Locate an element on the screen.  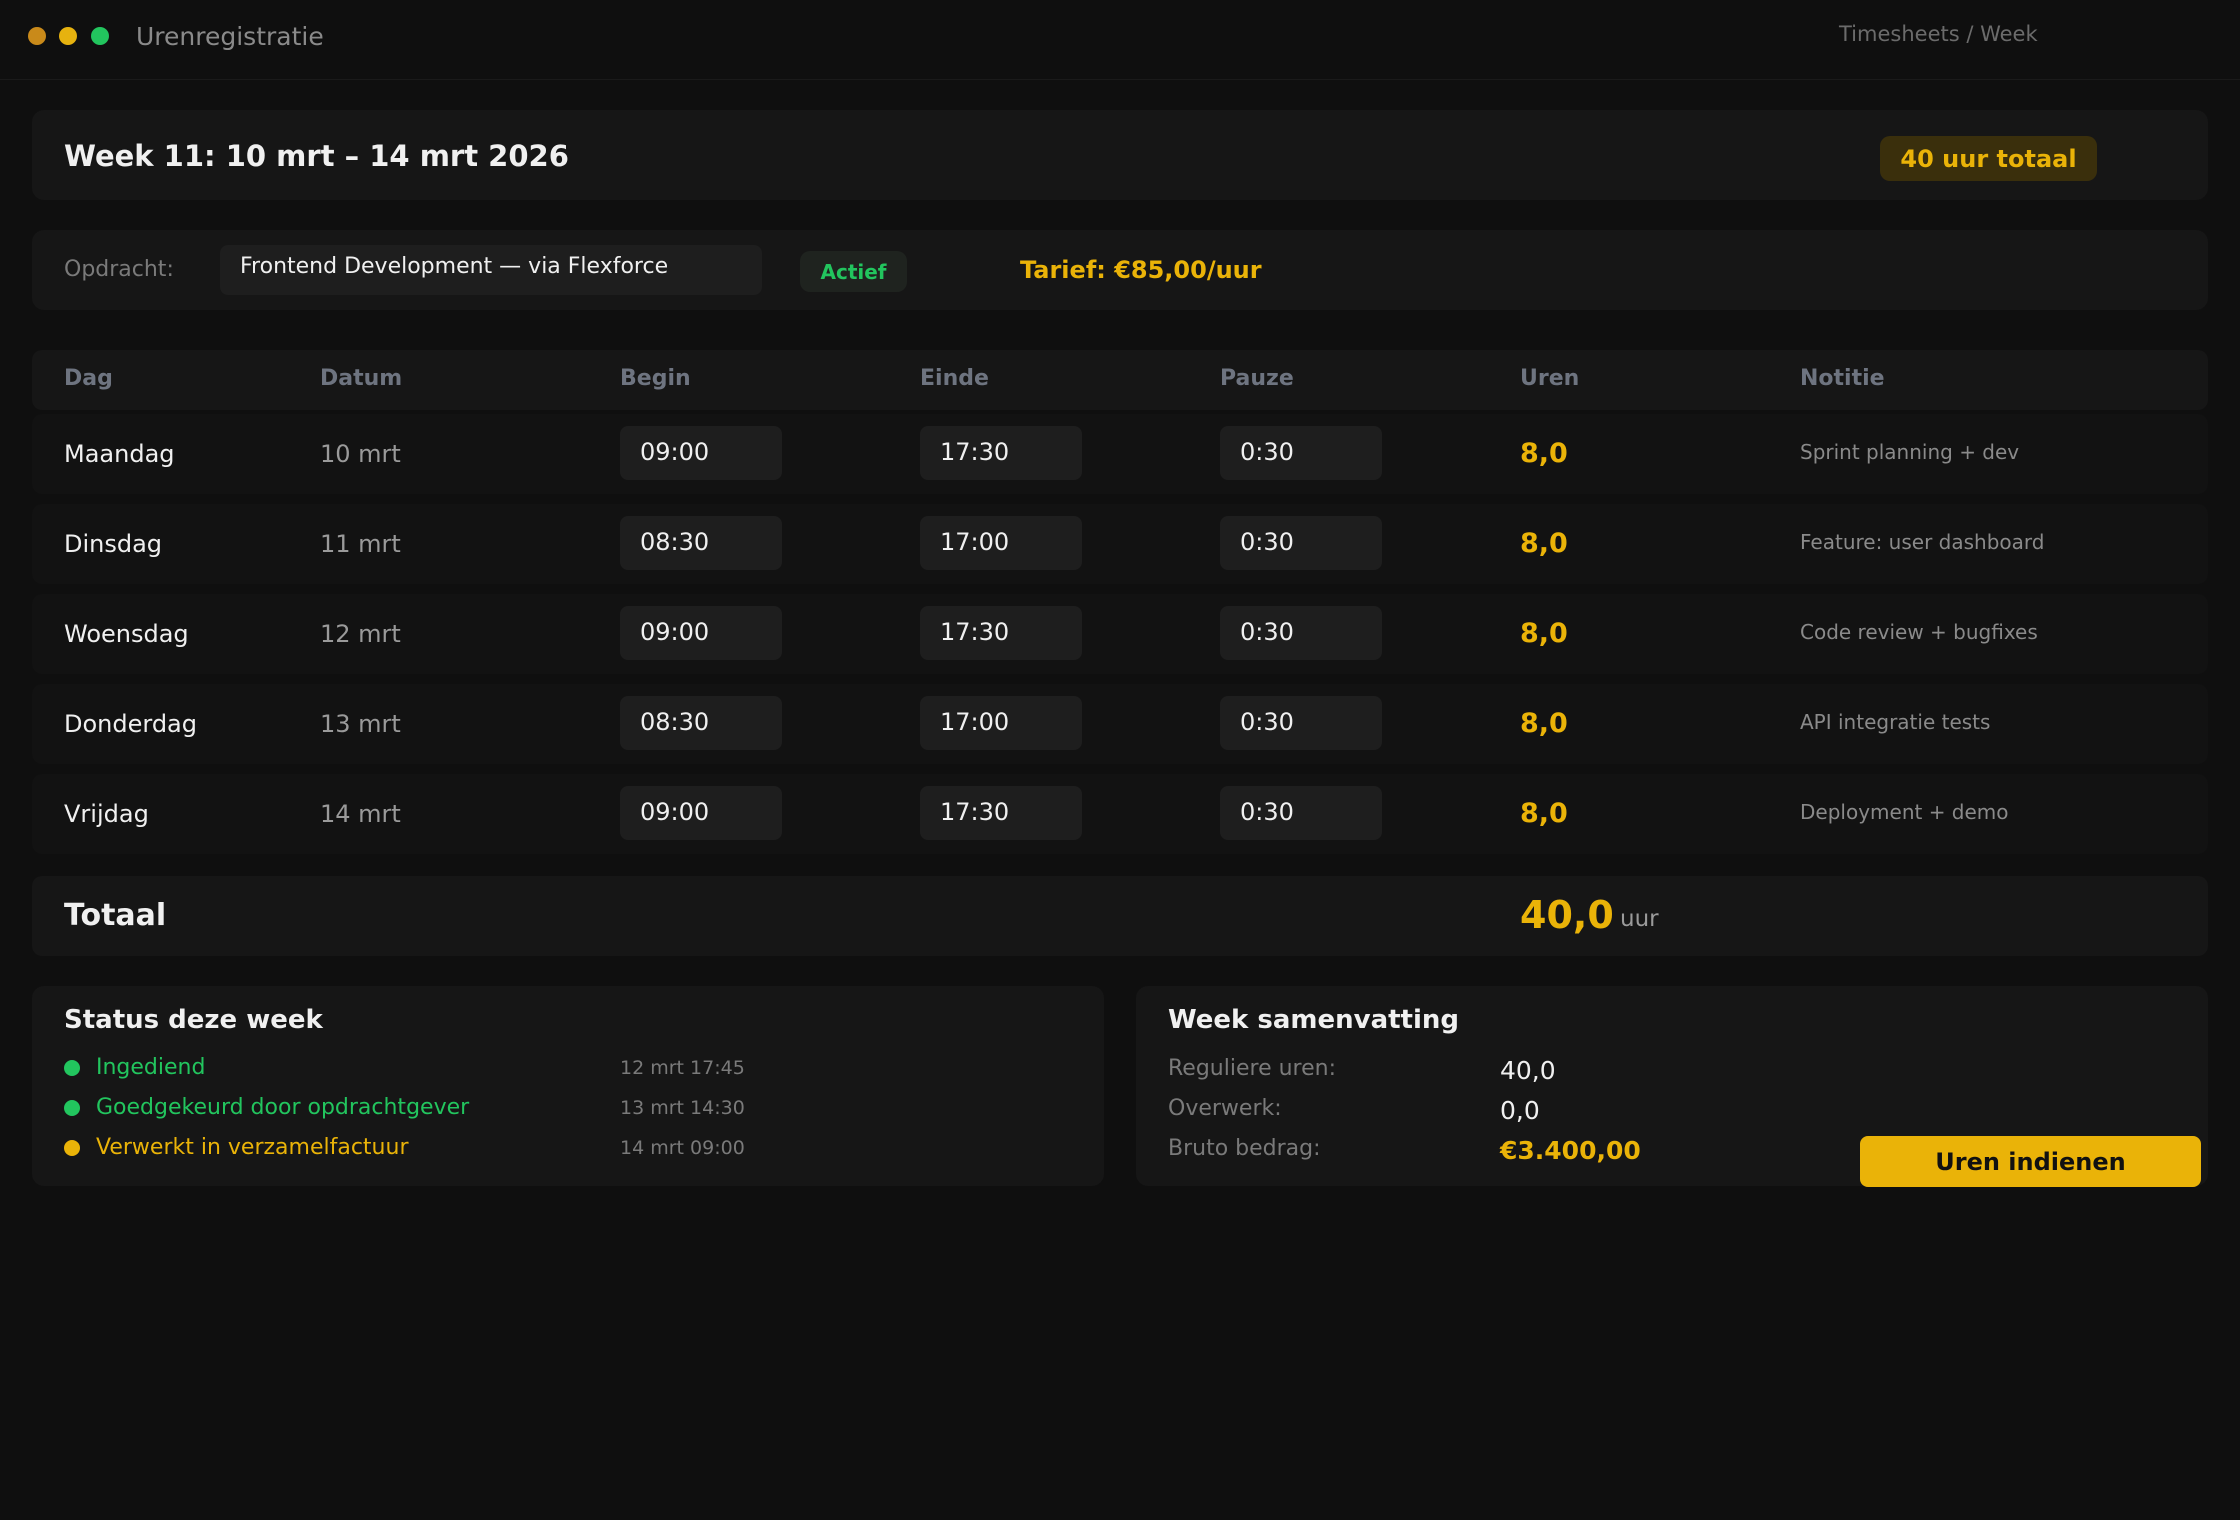
total-hours-value: 40,0 is located at coordinates (1567, 915).